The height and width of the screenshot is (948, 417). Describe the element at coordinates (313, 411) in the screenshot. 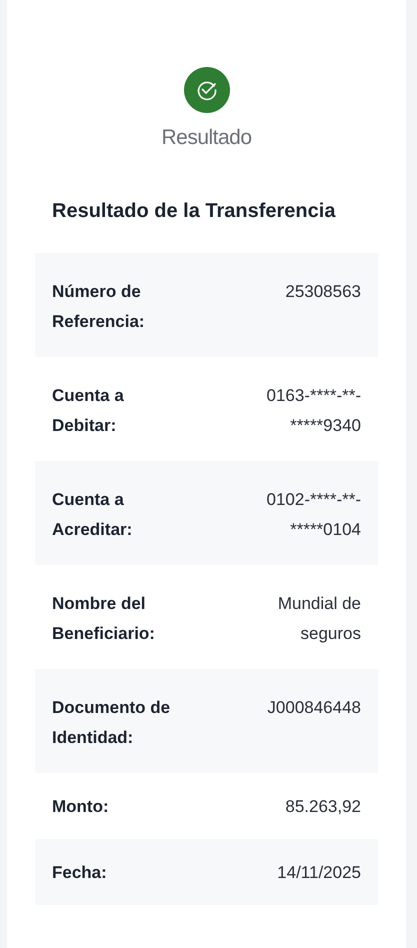

I see `detail-value: 0163-****-**-*****9340` at that location.